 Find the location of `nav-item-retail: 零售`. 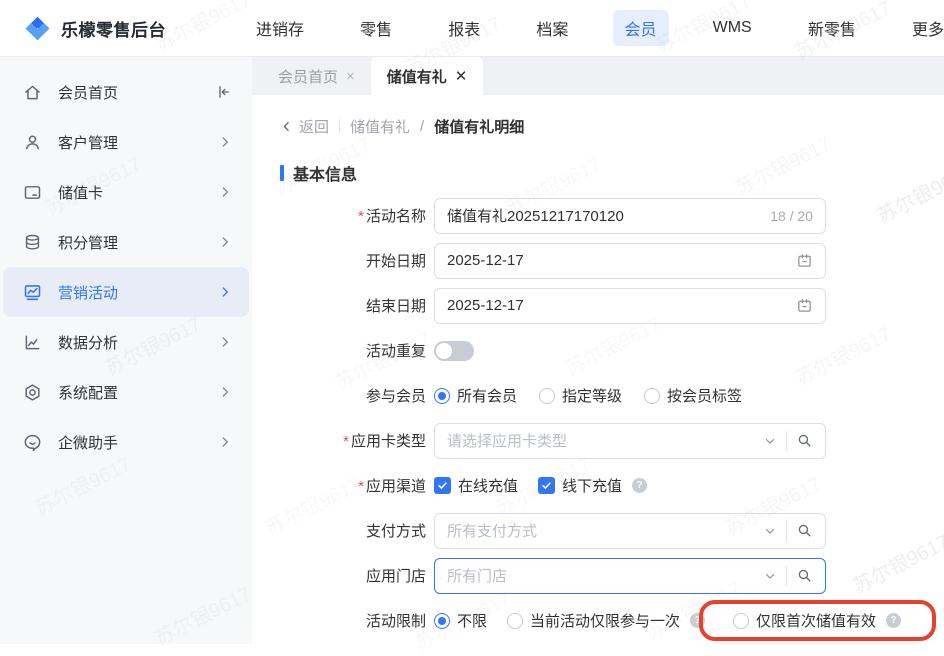

nav-item-retail: 零售 is located at coordinates (376, 28).